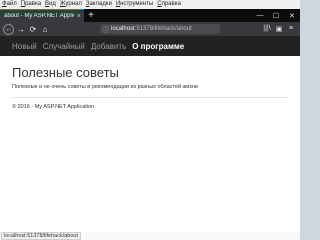  Describe the element at coordinates (134, 4) in the screenshot. I see `menu-tools: Инструменты` at that location.